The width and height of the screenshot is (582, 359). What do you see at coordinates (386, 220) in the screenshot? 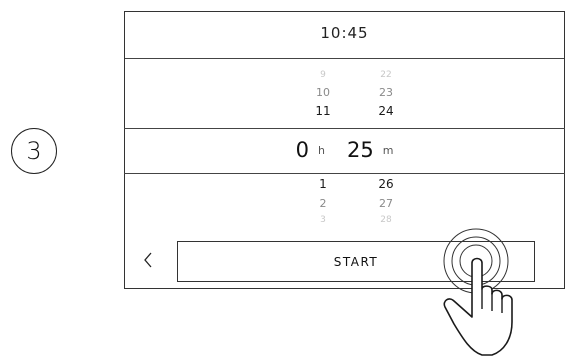
I see `minute-option: 28` at bounding box center [386, 220].